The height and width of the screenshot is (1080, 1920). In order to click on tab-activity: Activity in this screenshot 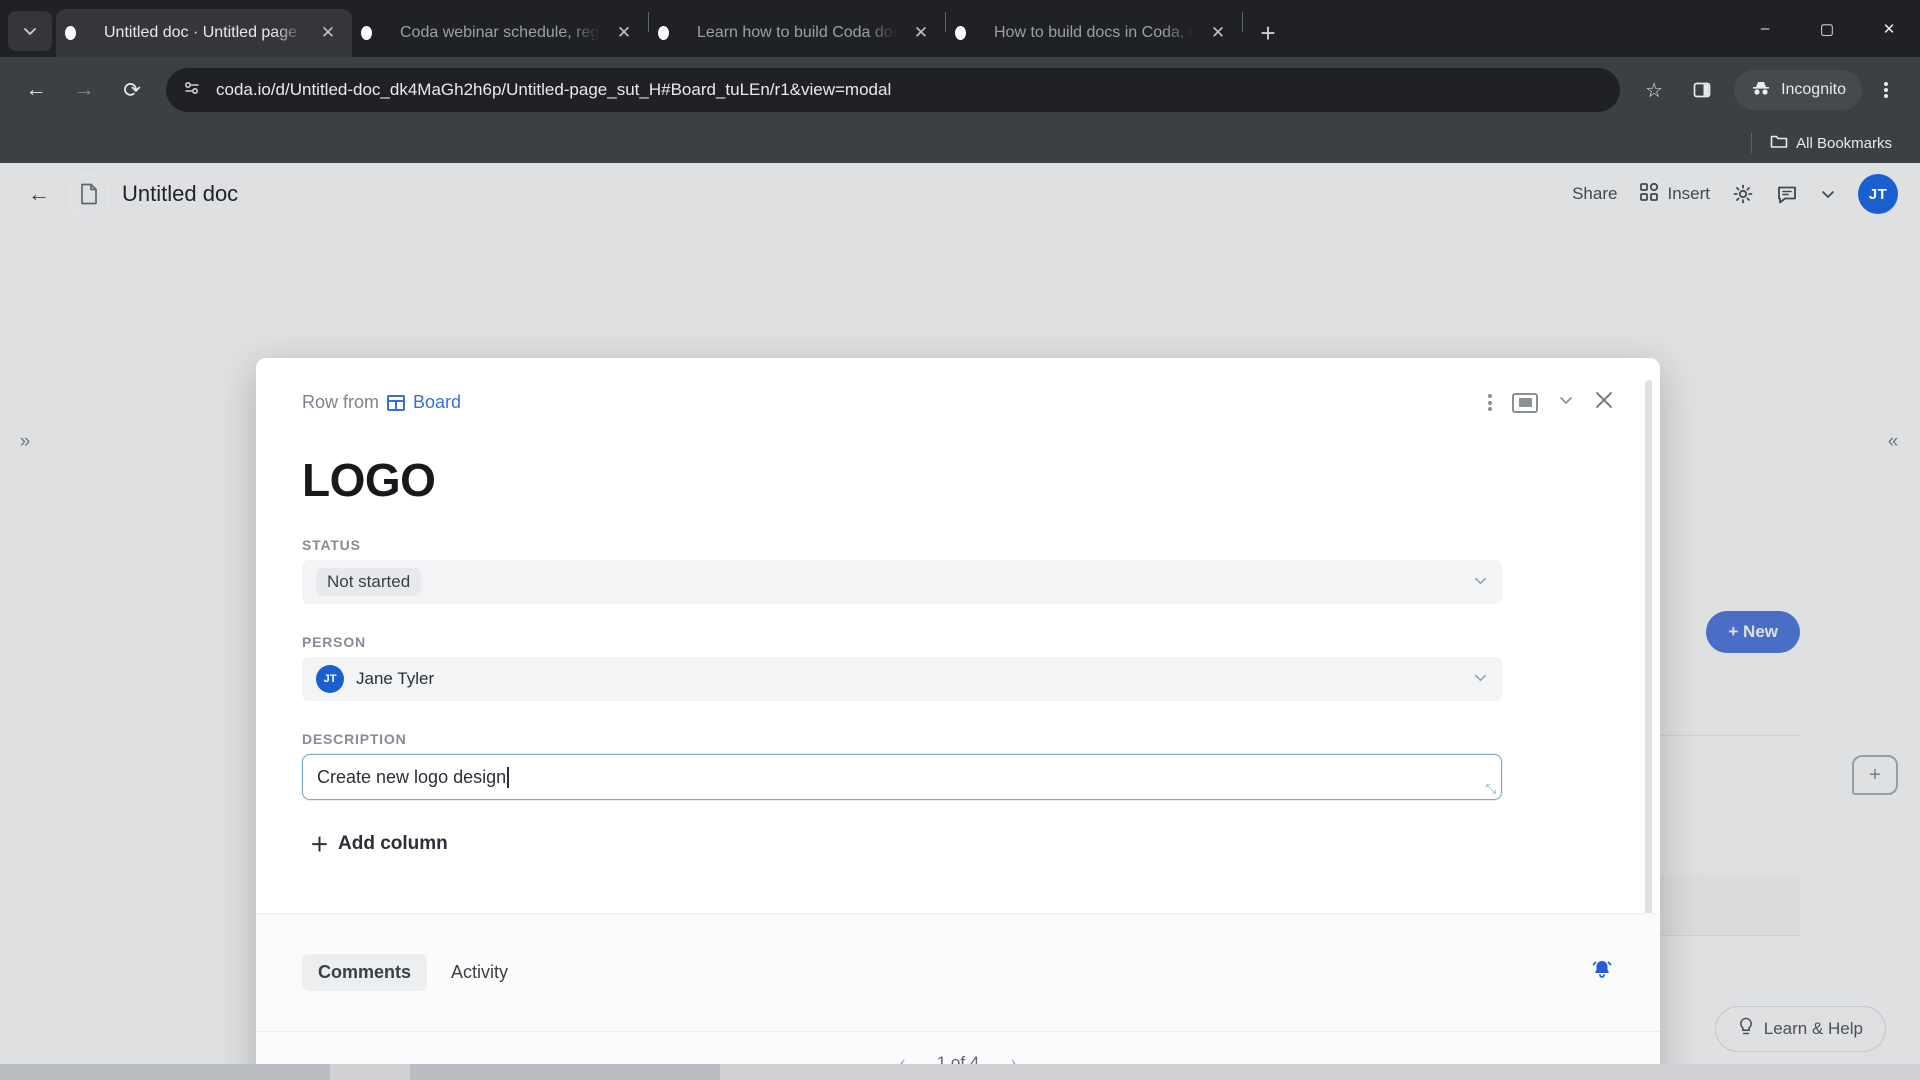, I will do `click(479, 972)`.